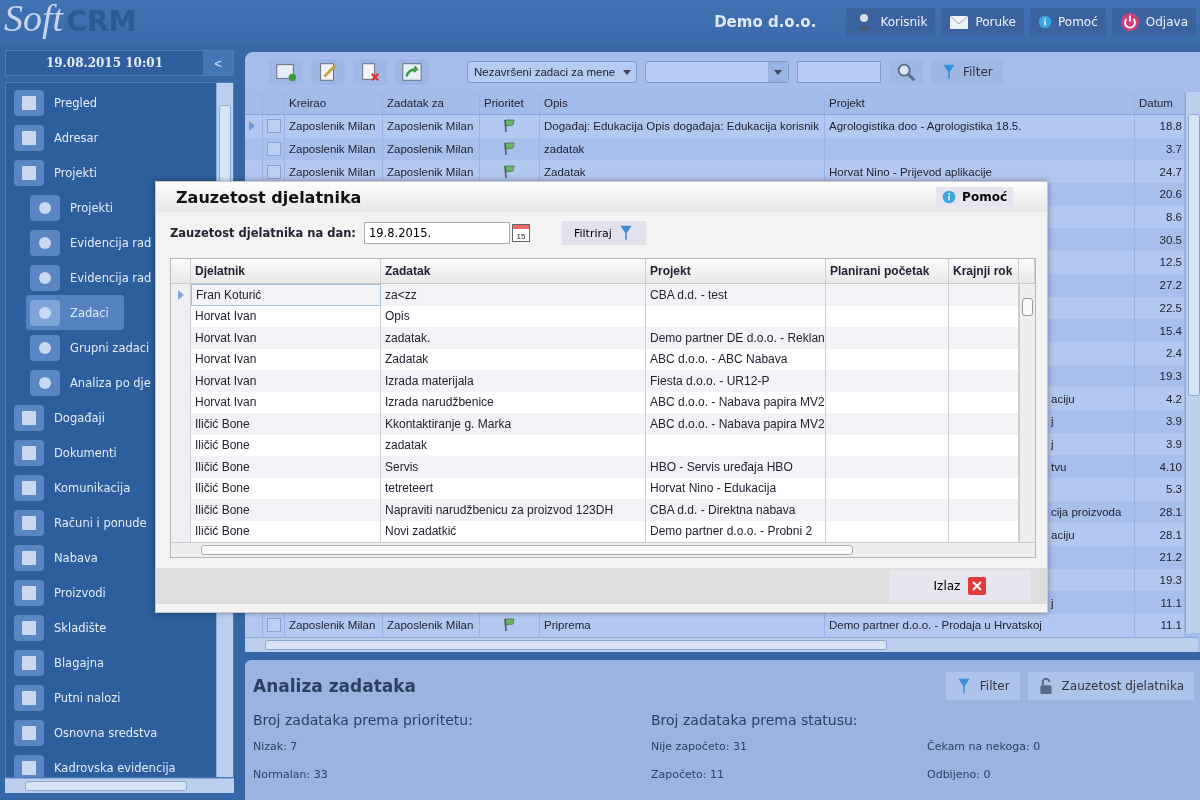 The width and height of the screenshot is (1200, 800). Describe the element at coordinates (723, 509) in the screenshot. I see `table-cell: CBA d.d. - Direktna nabava` at that location.